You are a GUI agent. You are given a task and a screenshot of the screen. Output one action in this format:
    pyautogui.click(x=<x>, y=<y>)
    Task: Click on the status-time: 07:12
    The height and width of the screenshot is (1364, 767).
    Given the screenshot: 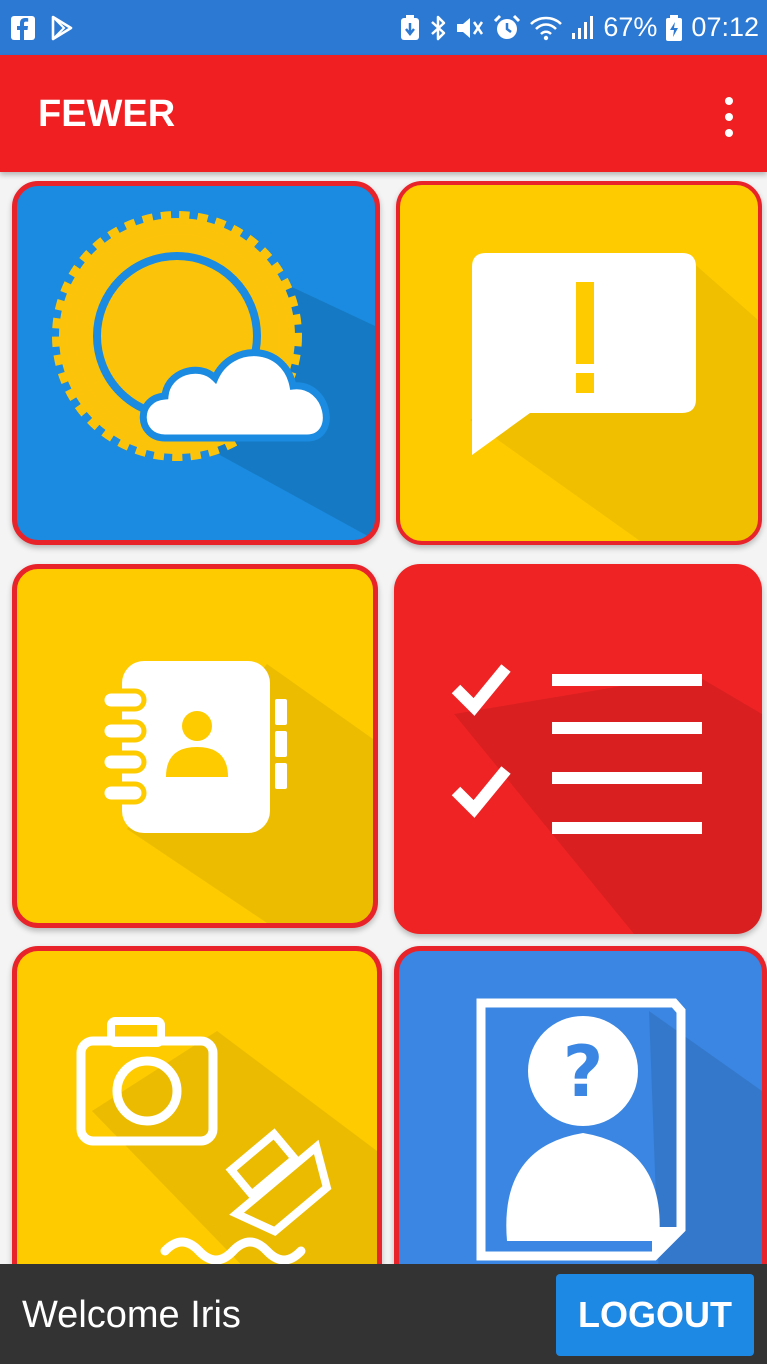 What is the action you would take?
    pyautogui.click(x=725, y=27)
    